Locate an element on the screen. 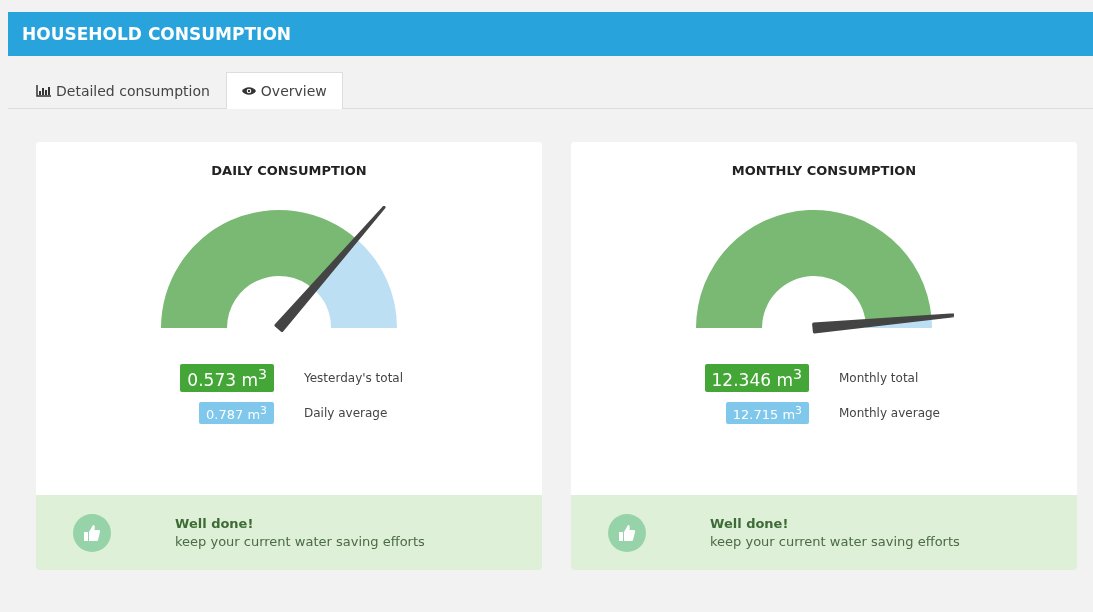 This screenshot has height=612, width=1093. average-value: 0.787 m$^{3}$ is located at coordinates (236, 412).